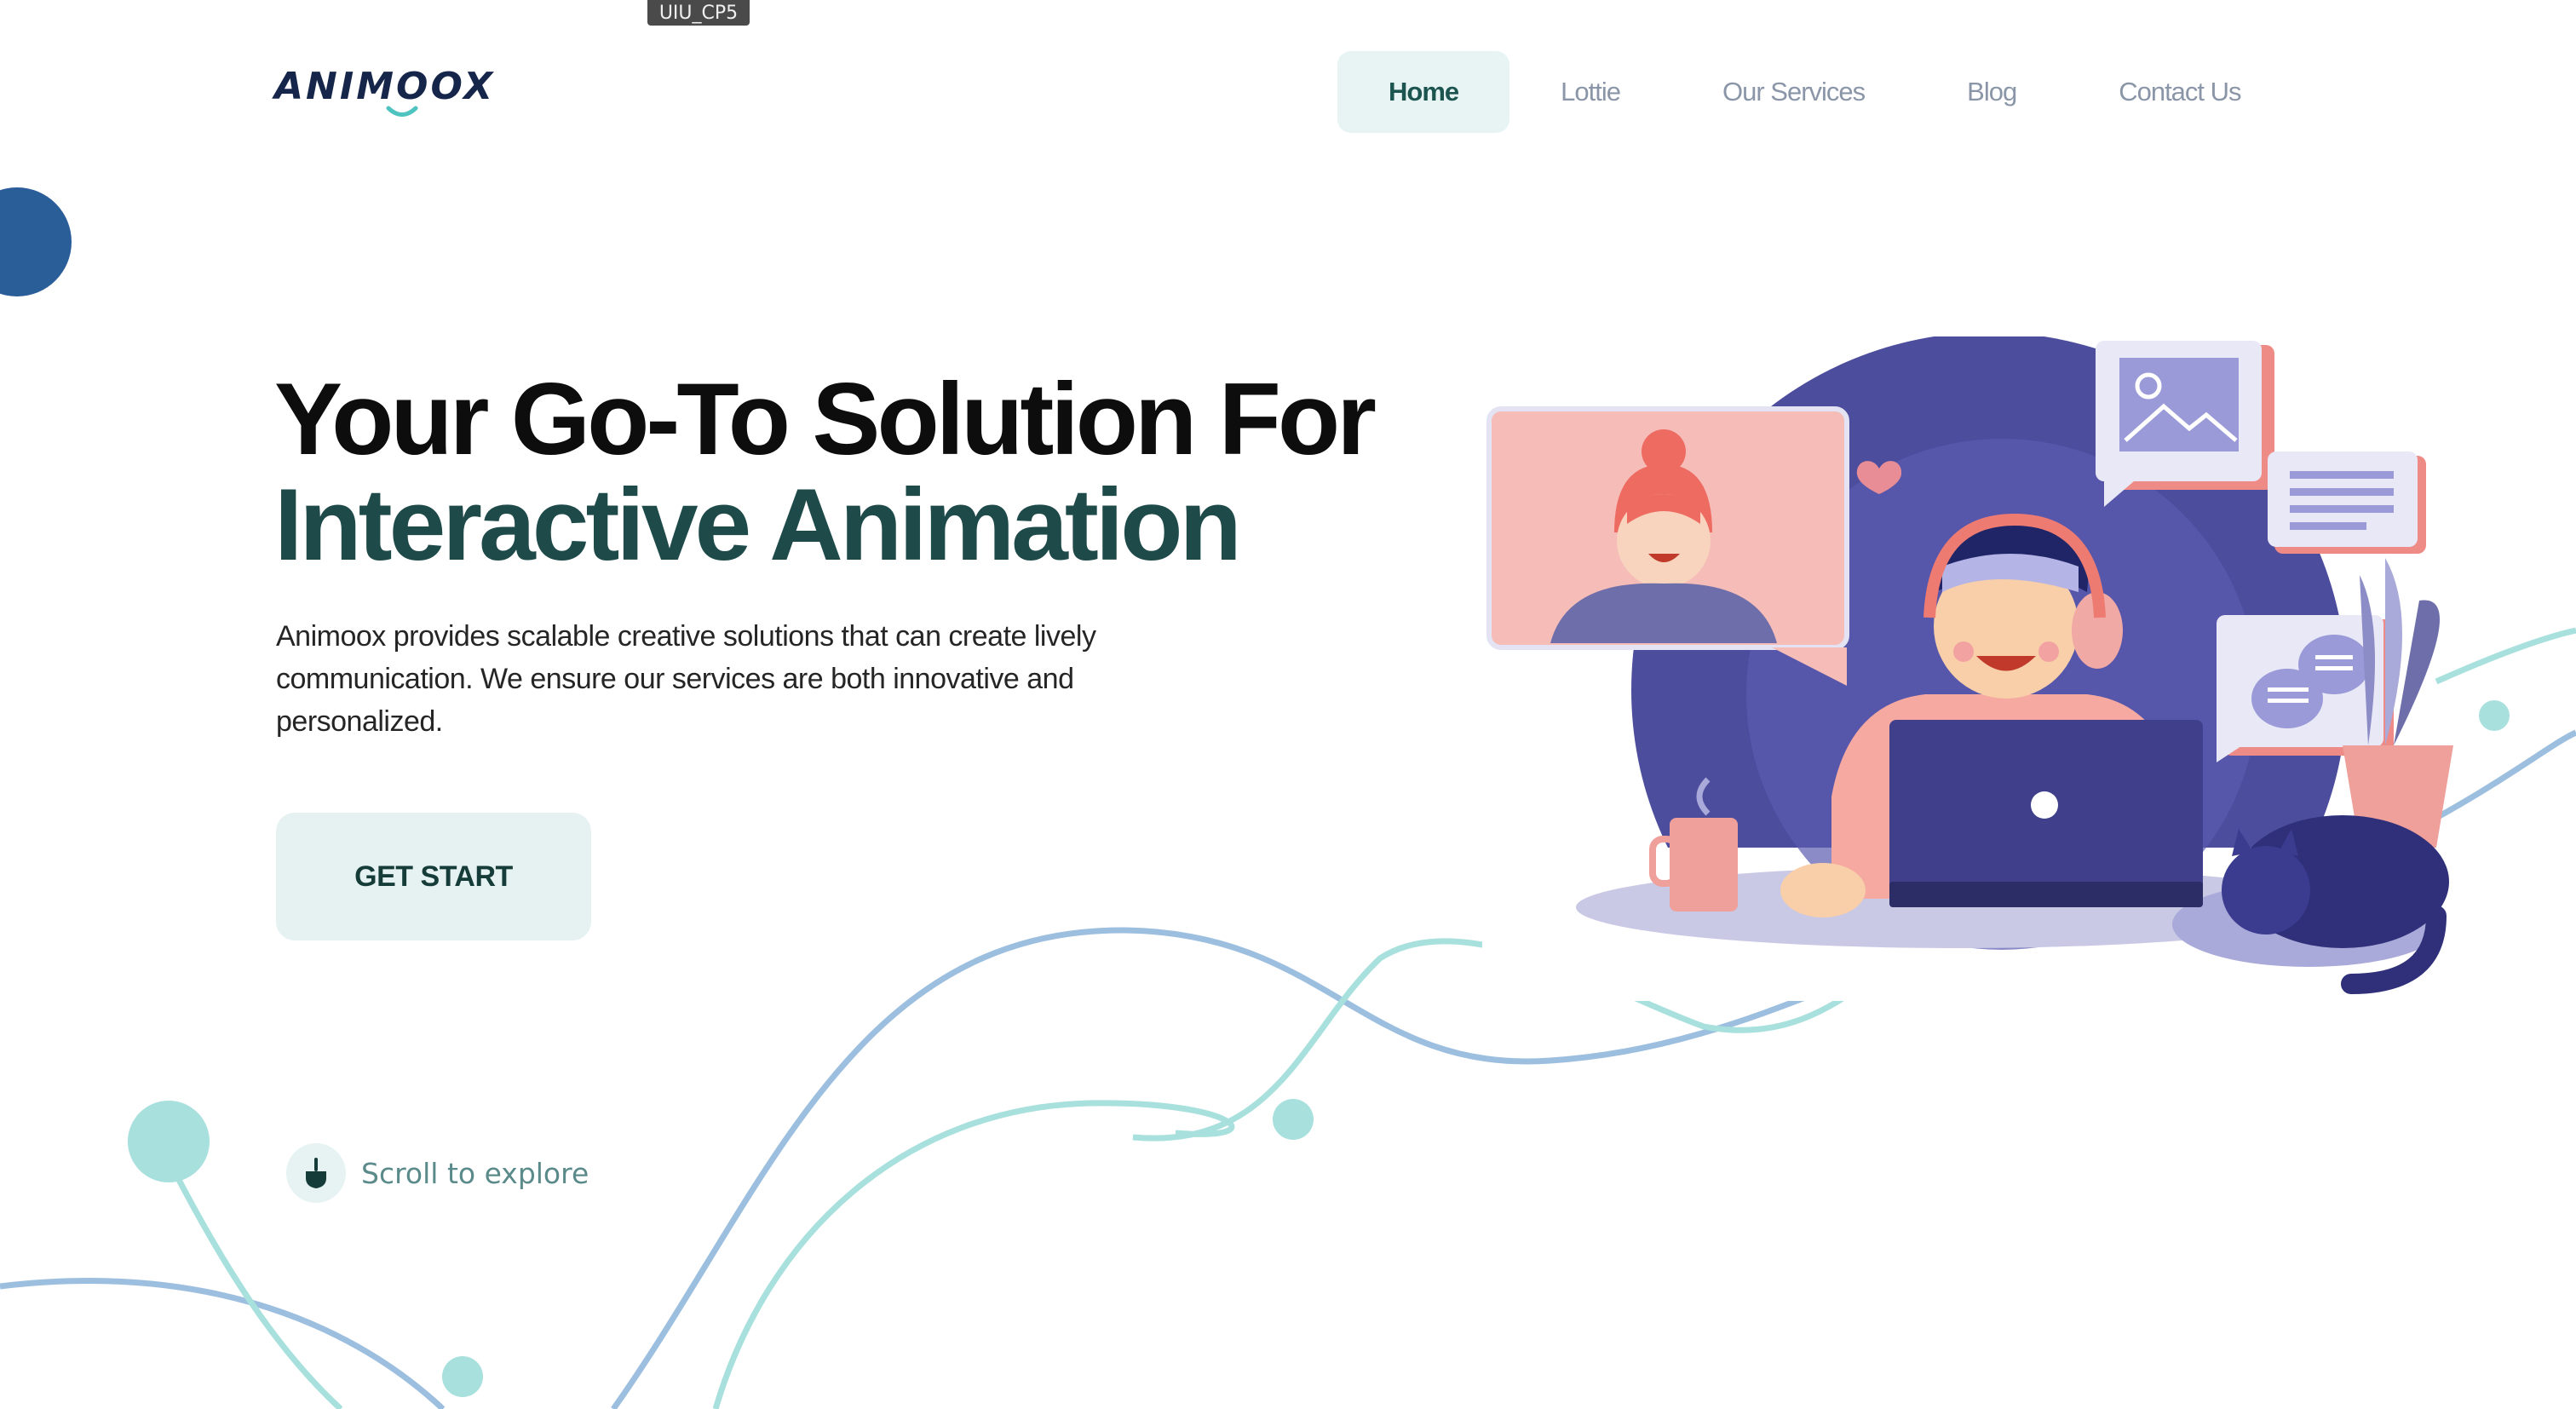 This screenshot has height=1409, width=2576. What do you see at coordinates (1668, 546) in the screenshot?
I see `video-call-window` at bounding box center [1668, 546].